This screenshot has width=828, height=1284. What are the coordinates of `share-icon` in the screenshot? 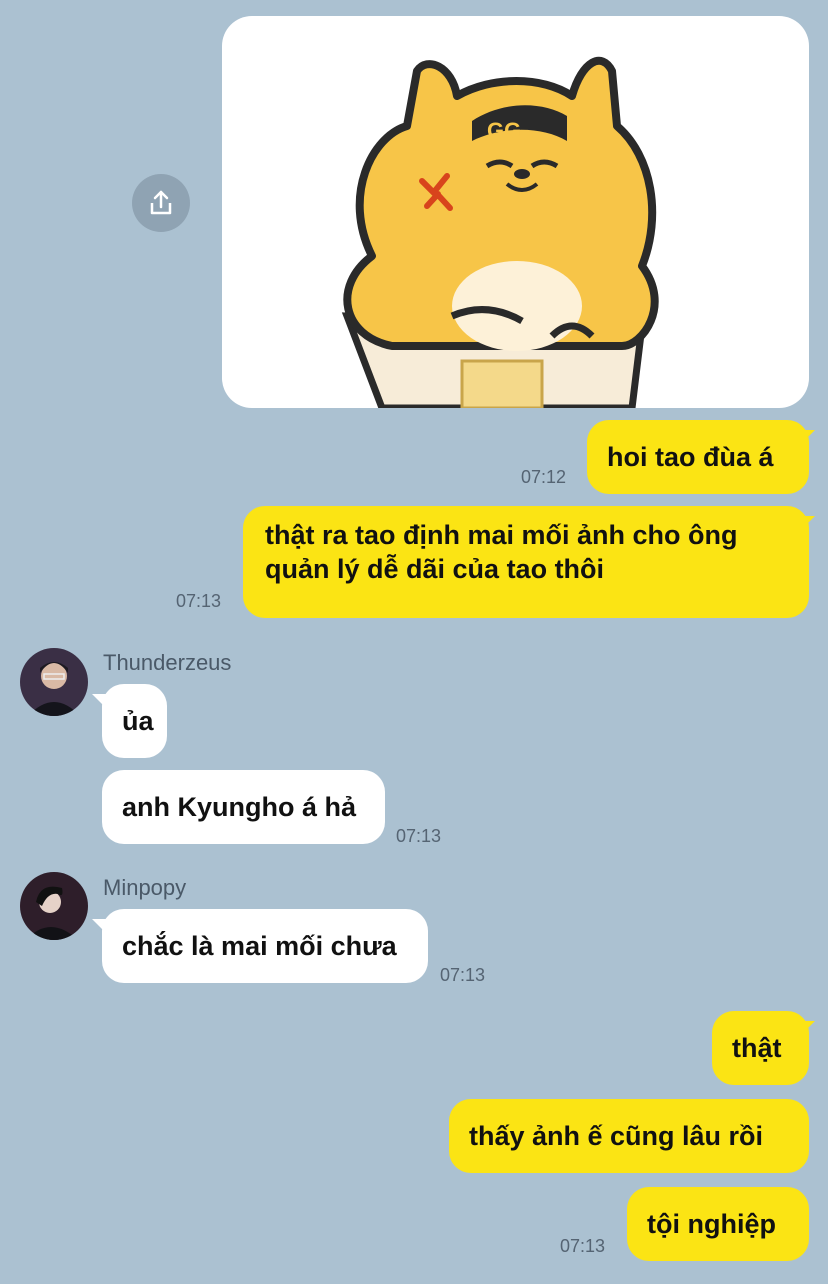 It's located at (161, 202).